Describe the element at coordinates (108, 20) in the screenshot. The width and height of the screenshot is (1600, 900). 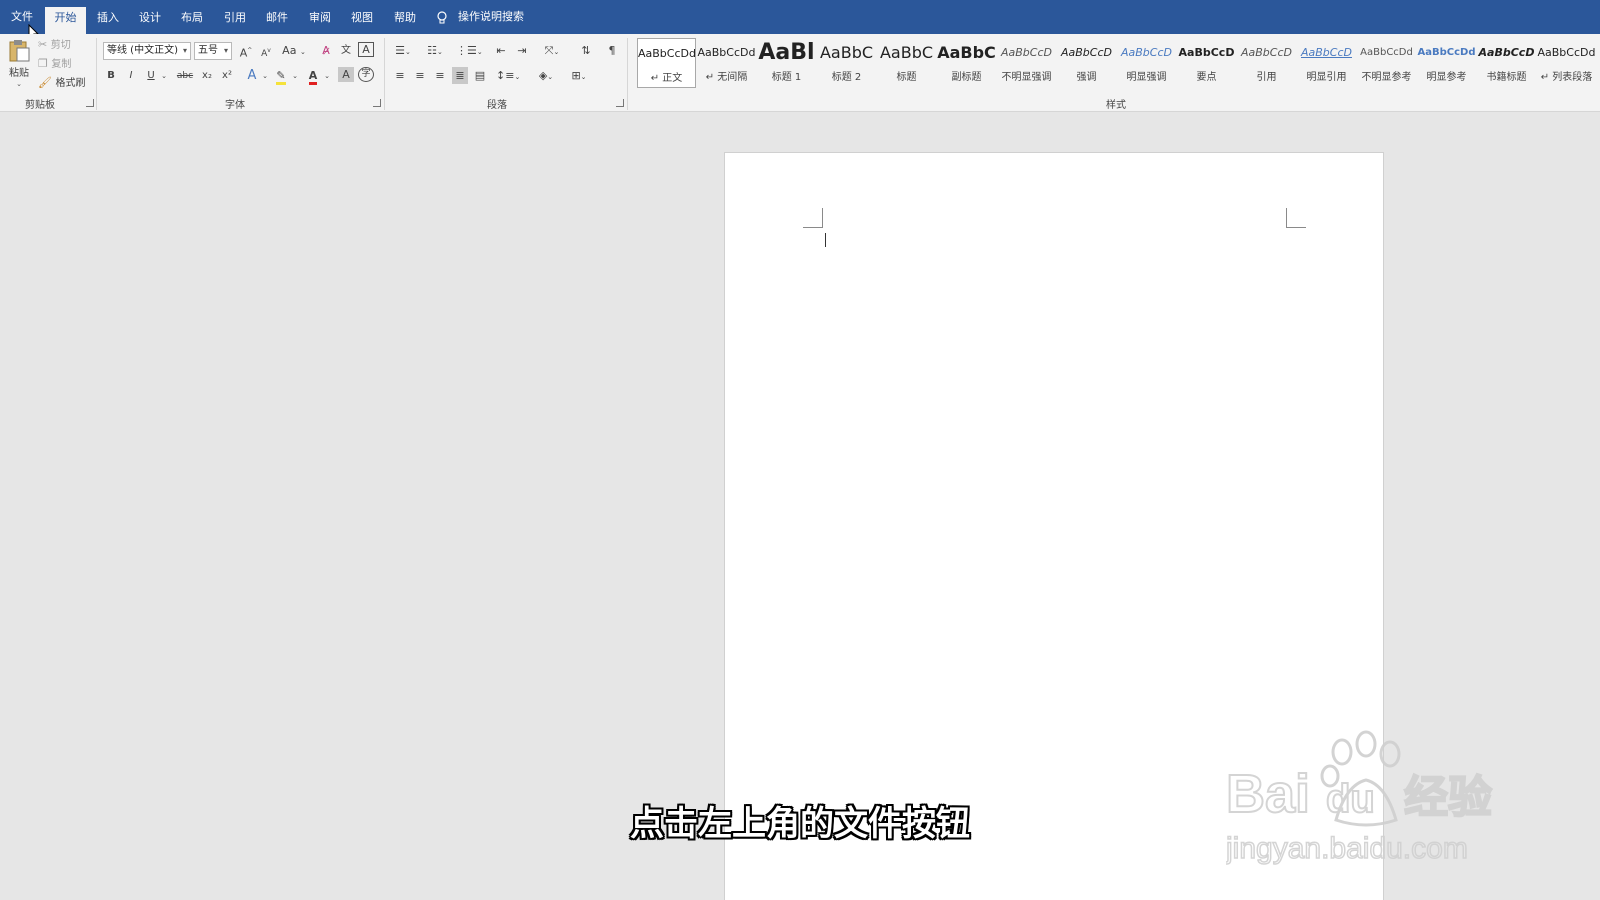
I see `tab-insert: 插入` at that location.